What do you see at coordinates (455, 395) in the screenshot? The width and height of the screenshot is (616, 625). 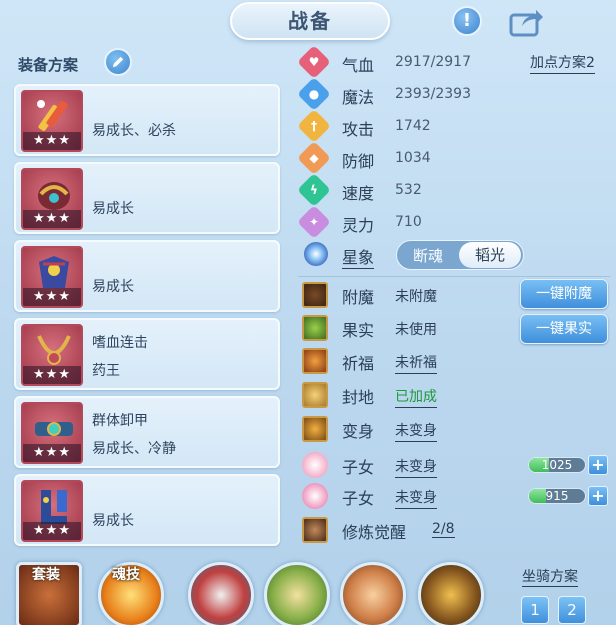 I see `fengdi-row: 封地 已加成` at bounding box center [455, 395].